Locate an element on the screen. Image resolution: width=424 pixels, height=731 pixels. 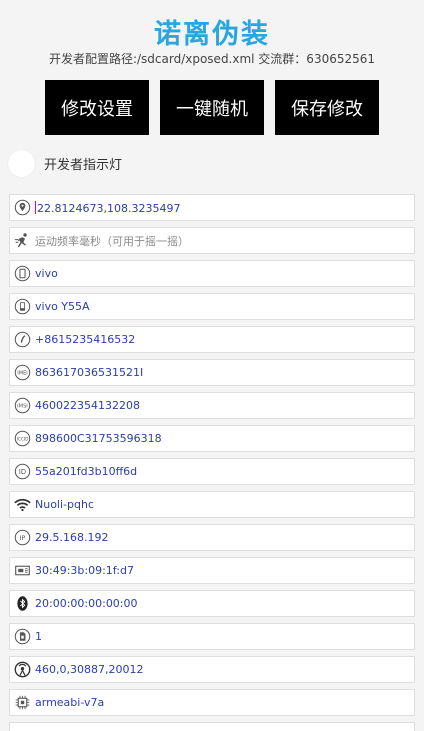
phone-number-field: +8615235416532 is located at coordinates (212, 339).